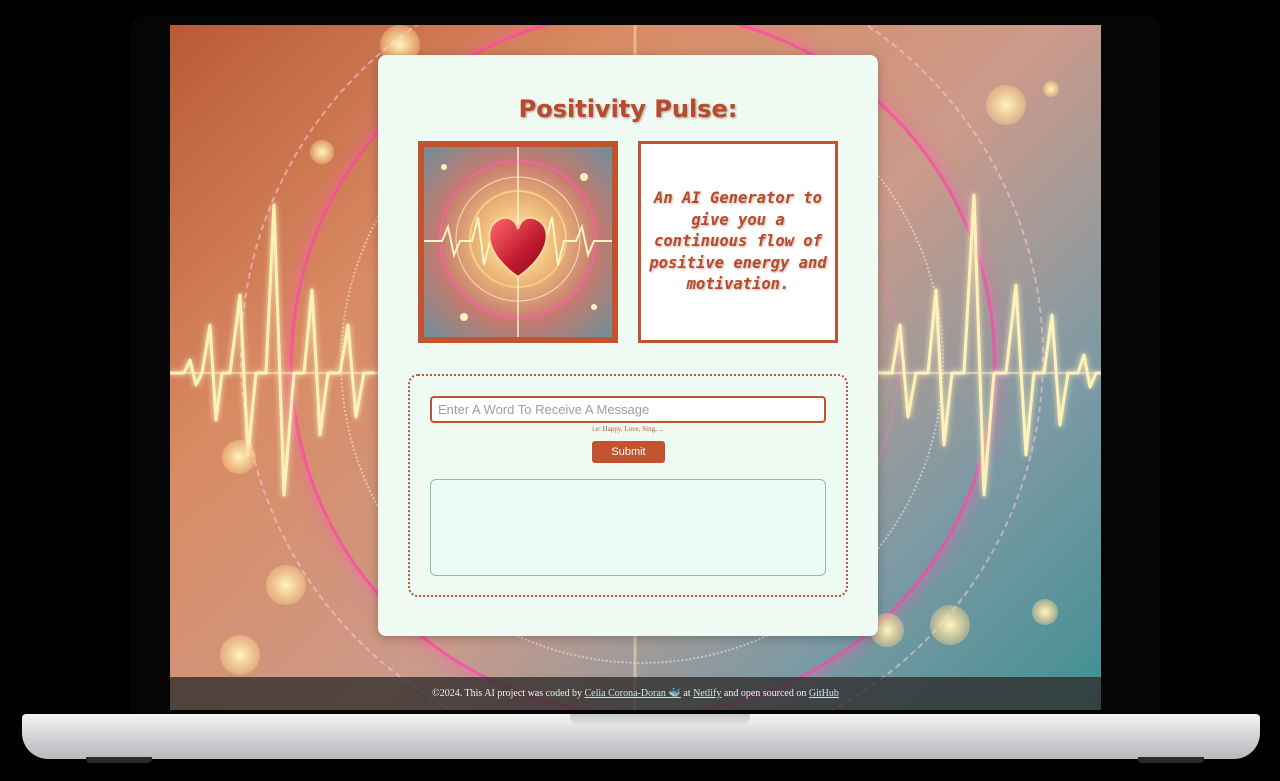  Describe the element at coordinates (628, 109) in the screenshot. I see `page-title: Positivity Pulse:` at that location.